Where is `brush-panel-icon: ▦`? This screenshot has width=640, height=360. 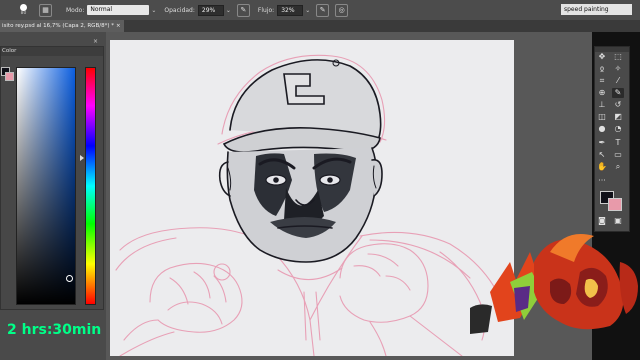
brush-panel-icon: ▦ is located at coordinates (45, 10).